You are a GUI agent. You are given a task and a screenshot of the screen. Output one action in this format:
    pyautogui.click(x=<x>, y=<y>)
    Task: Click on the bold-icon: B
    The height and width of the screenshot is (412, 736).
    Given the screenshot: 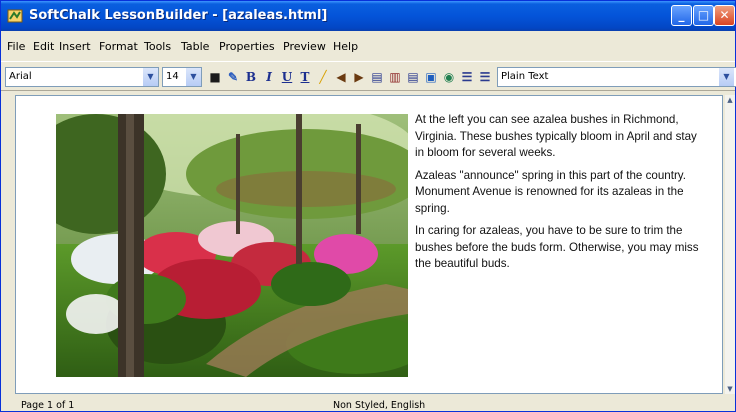 What is the action you would take?
    pyautogui.click(x=251, y=77)
    